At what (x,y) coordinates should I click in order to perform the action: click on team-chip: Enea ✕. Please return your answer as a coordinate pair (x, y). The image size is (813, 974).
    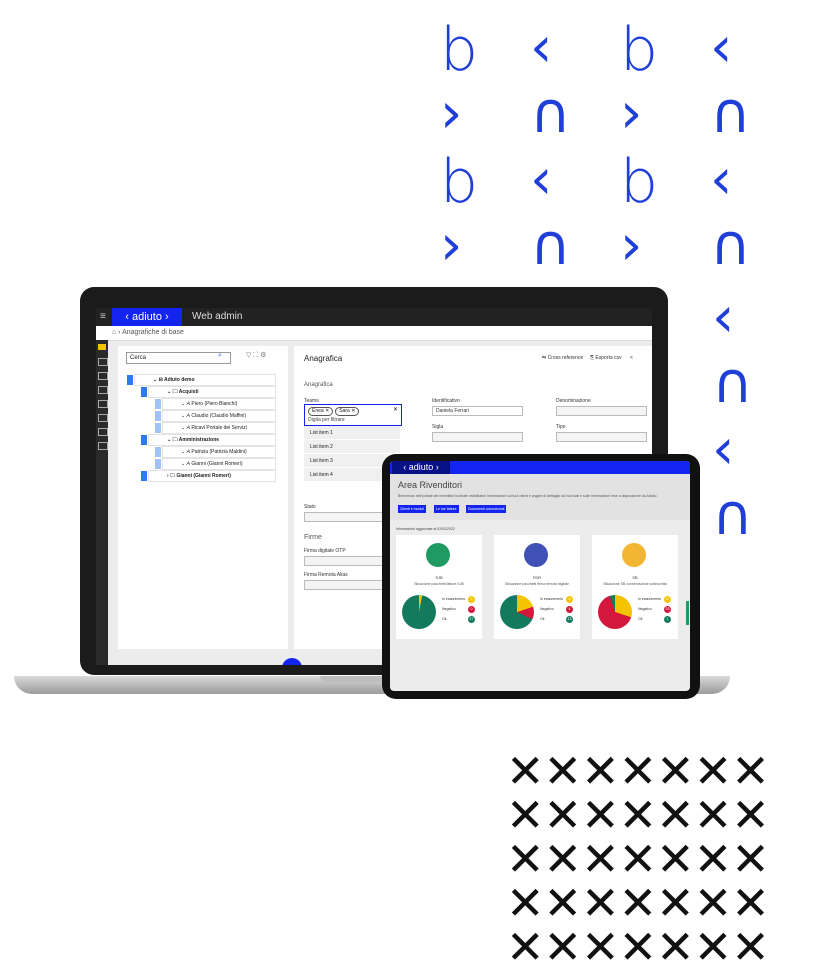
    Looking at the image, I should click on (321, 411).